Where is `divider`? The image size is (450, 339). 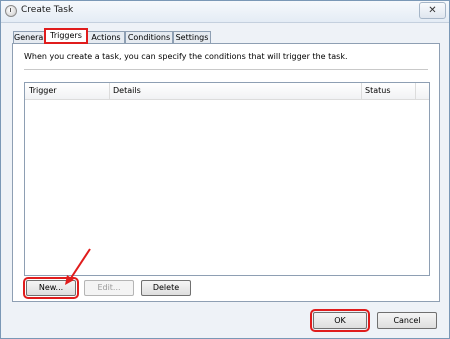
divider is located at coordinates (226, 69).